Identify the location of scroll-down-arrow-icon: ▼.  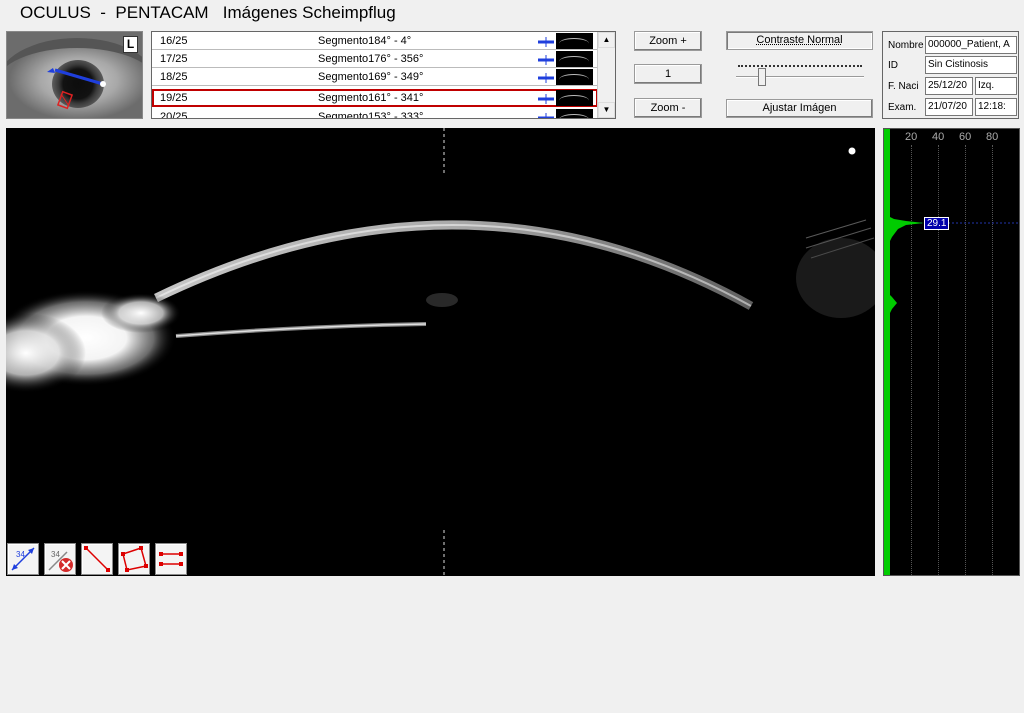
(606, 110).